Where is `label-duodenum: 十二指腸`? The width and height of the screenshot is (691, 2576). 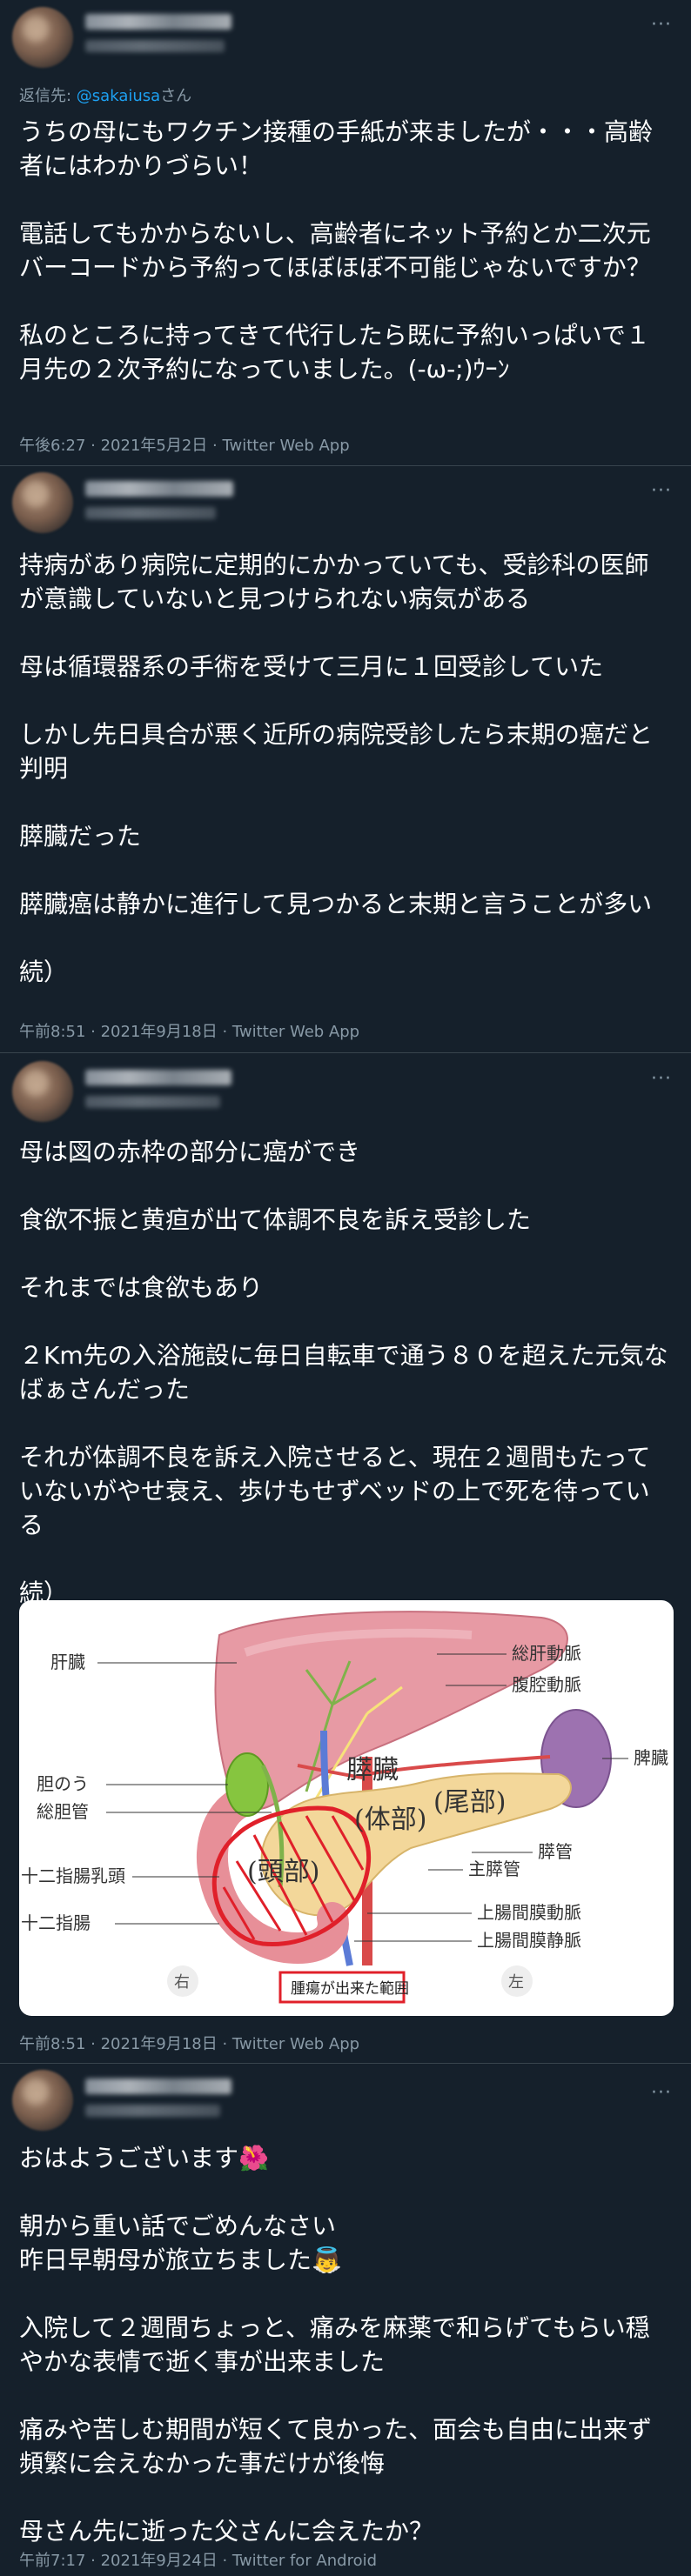
label-duodenum: 十二指腸 is located at coordinates (56, 1923).